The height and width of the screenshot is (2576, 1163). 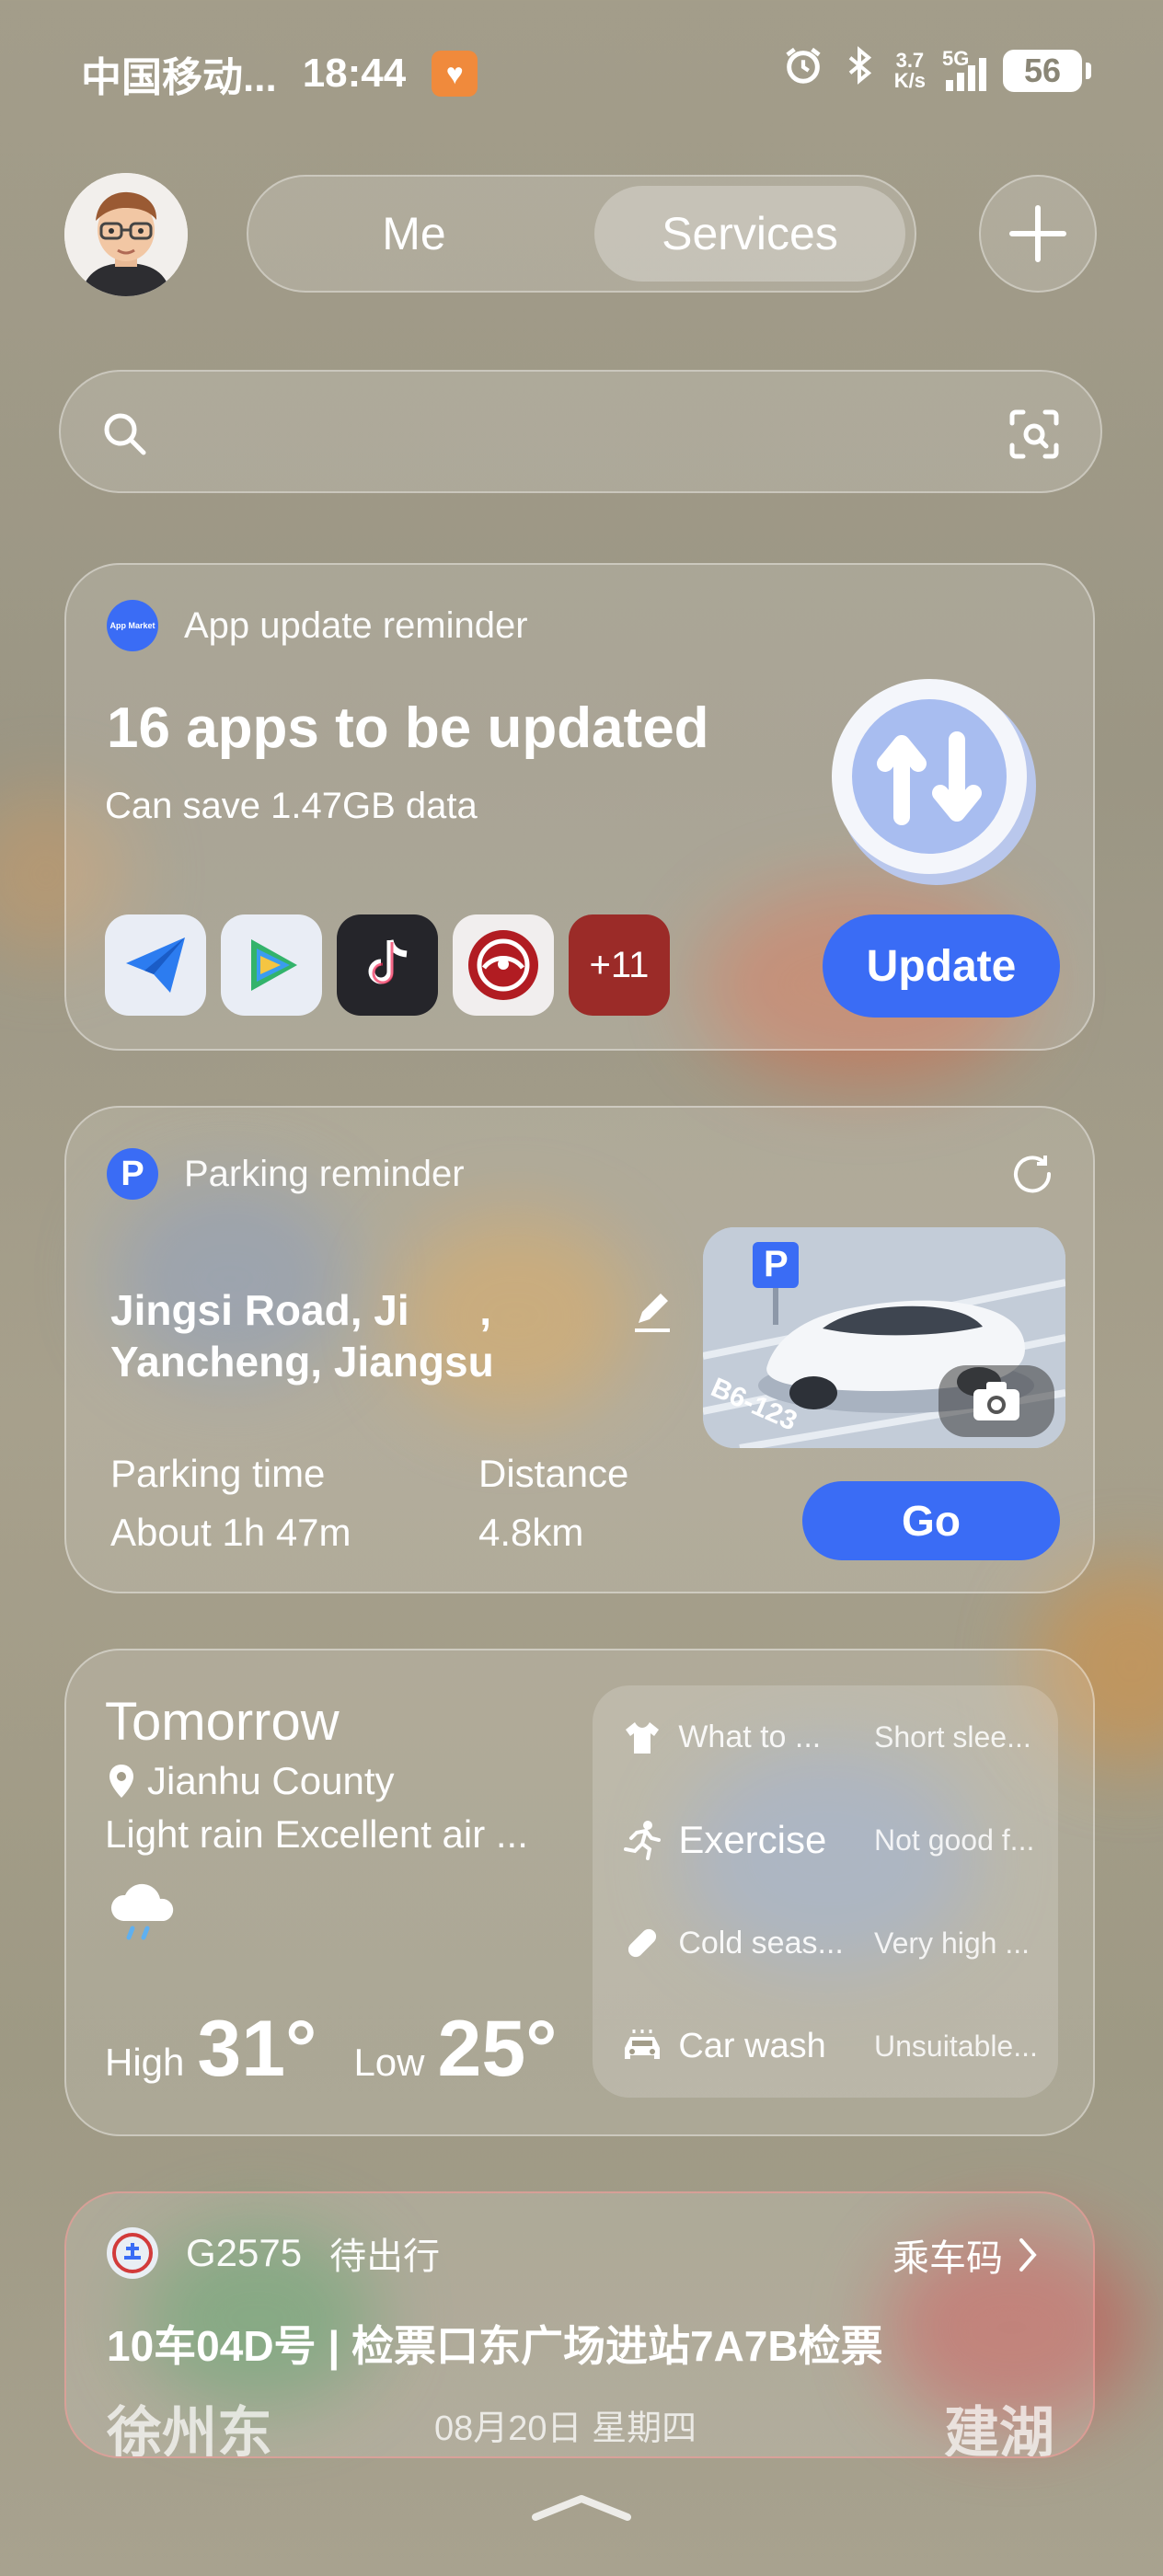 What do you see at coordinates (581, 2506) in the screenshot?
I see `chevron-up-icon` at bounding box center [581, 2506].